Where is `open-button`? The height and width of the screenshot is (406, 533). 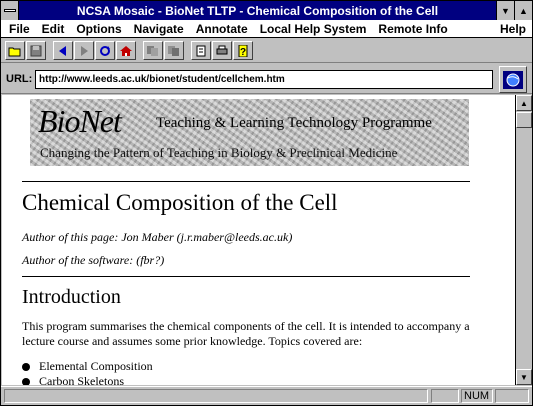 open-button is located at coordinates (15, 50).